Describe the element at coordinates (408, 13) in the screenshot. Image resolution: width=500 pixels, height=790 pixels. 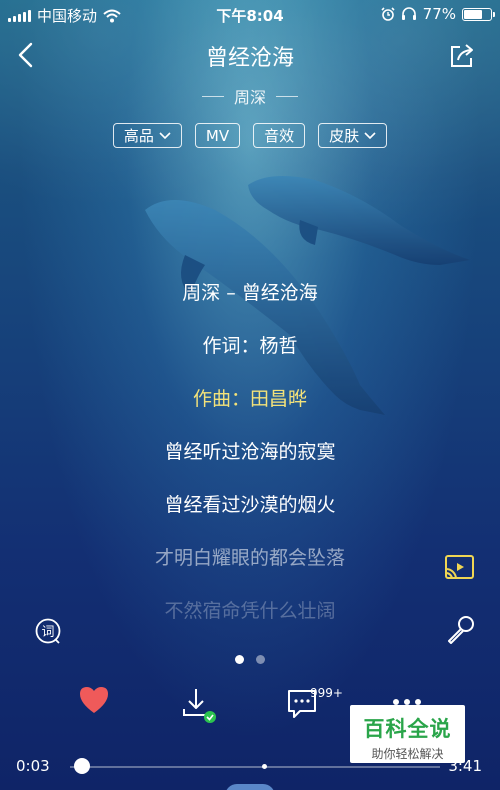
I see `headphones-icon` at that location.